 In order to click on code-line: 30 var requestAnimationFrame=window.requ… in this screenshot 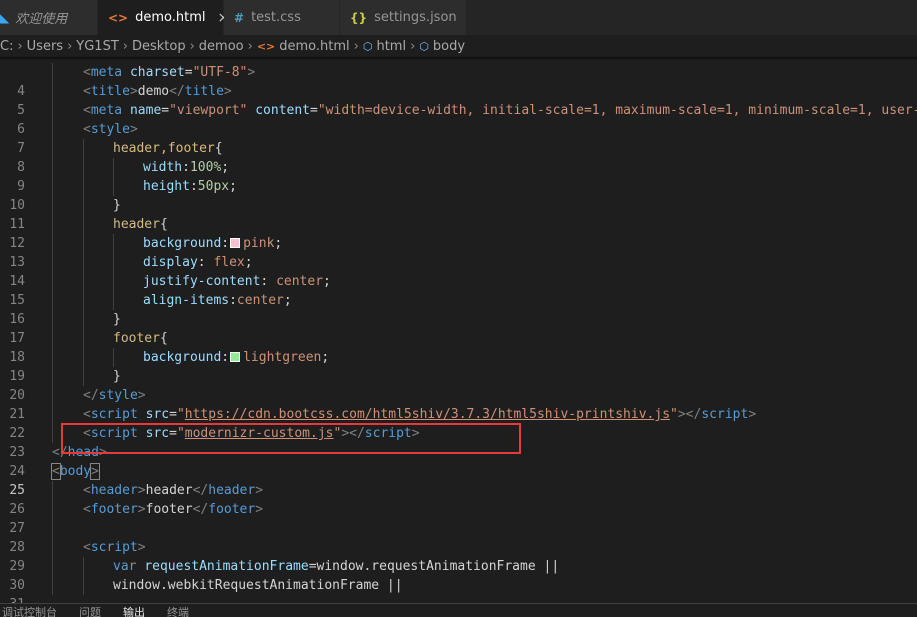, I will do `click(458, 575)`.